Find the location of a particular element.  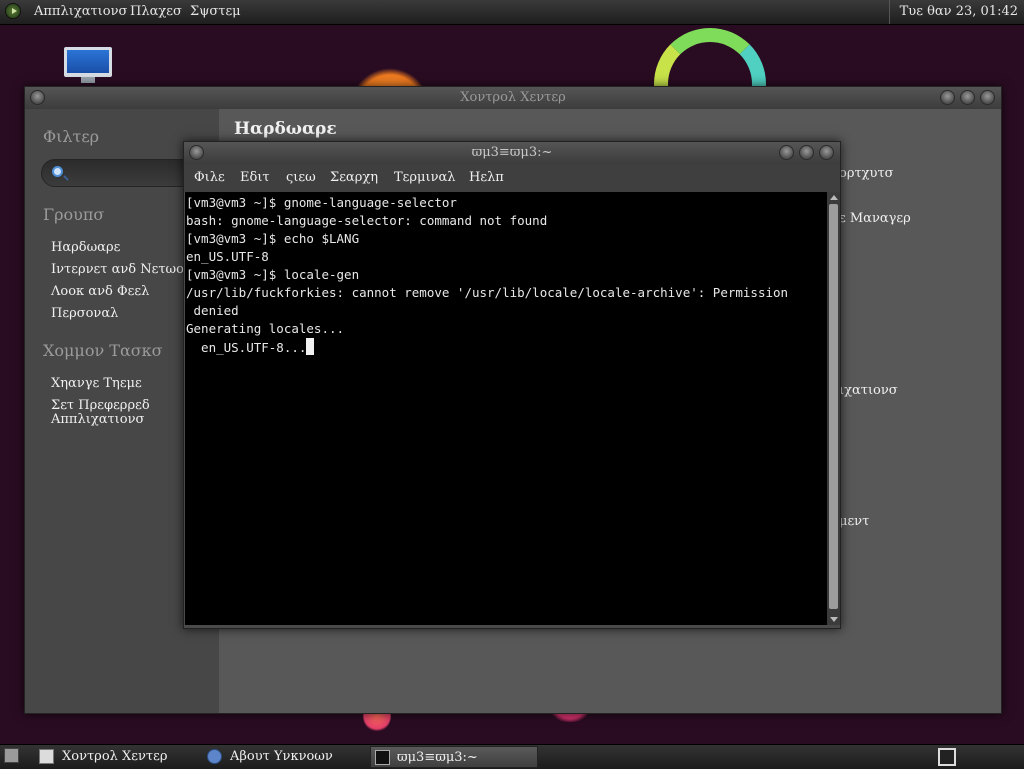

taskbar-item-control-center: Χοντρολ Χεντερ is located at coordinates (116, 757).